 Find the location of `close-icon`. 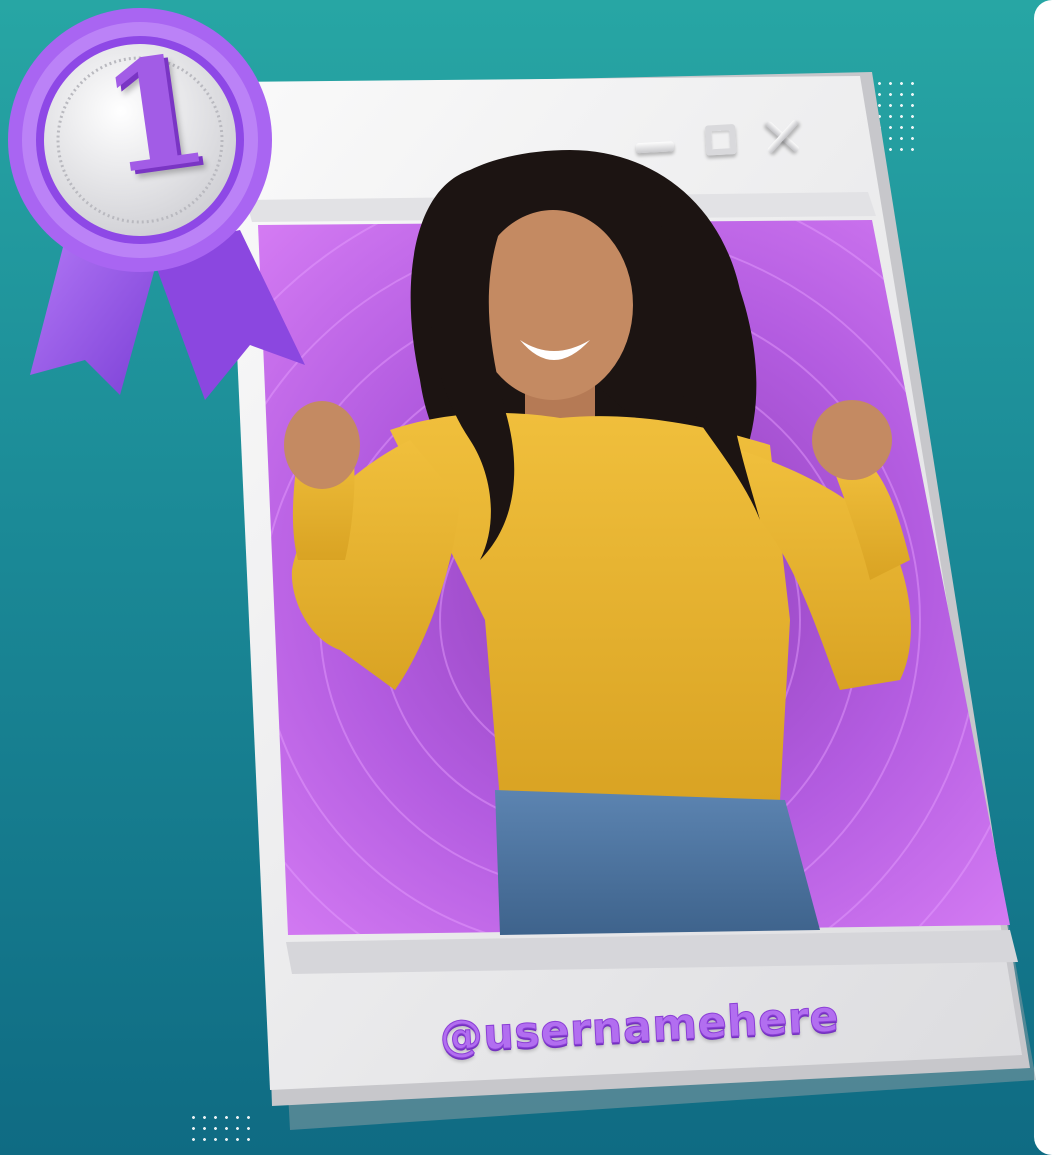

close-icon is located at coordinates (782, 136).